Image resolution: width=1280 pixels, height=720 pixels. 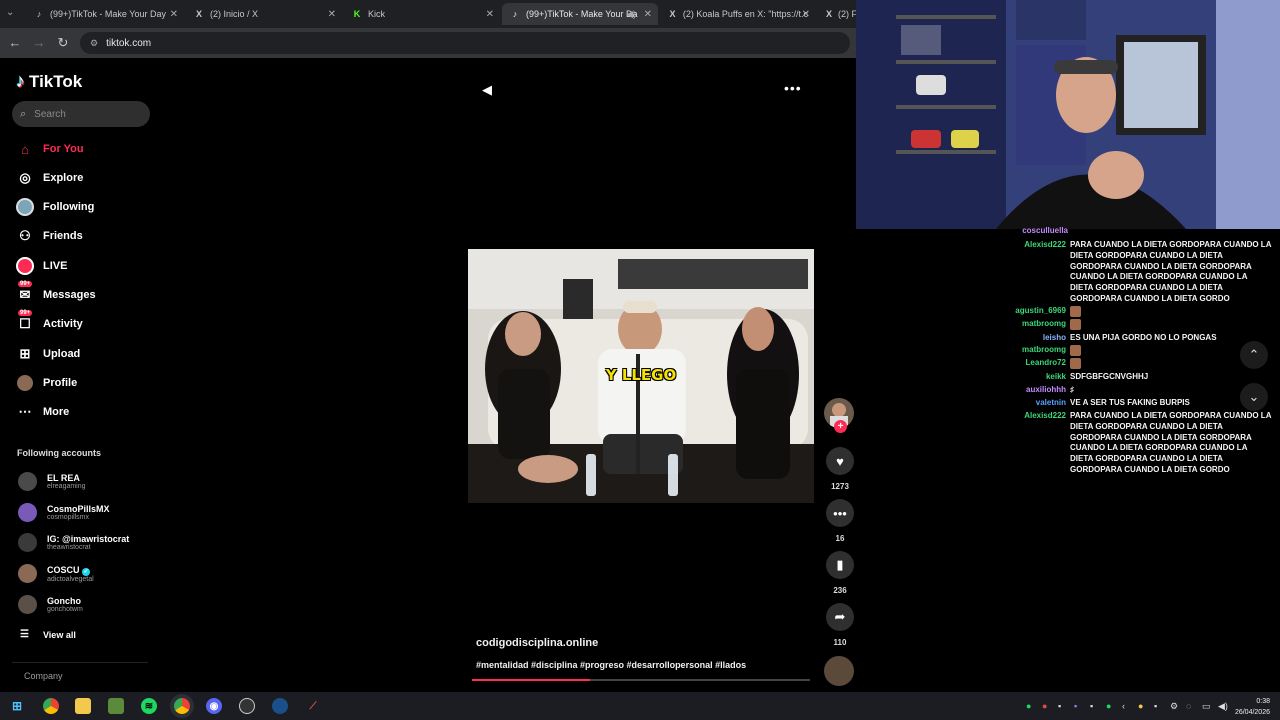 What do you see at coordinates (25, 149) in the screenshot?
I see `home-icon: ⌂` at bounding box center [25, 149].